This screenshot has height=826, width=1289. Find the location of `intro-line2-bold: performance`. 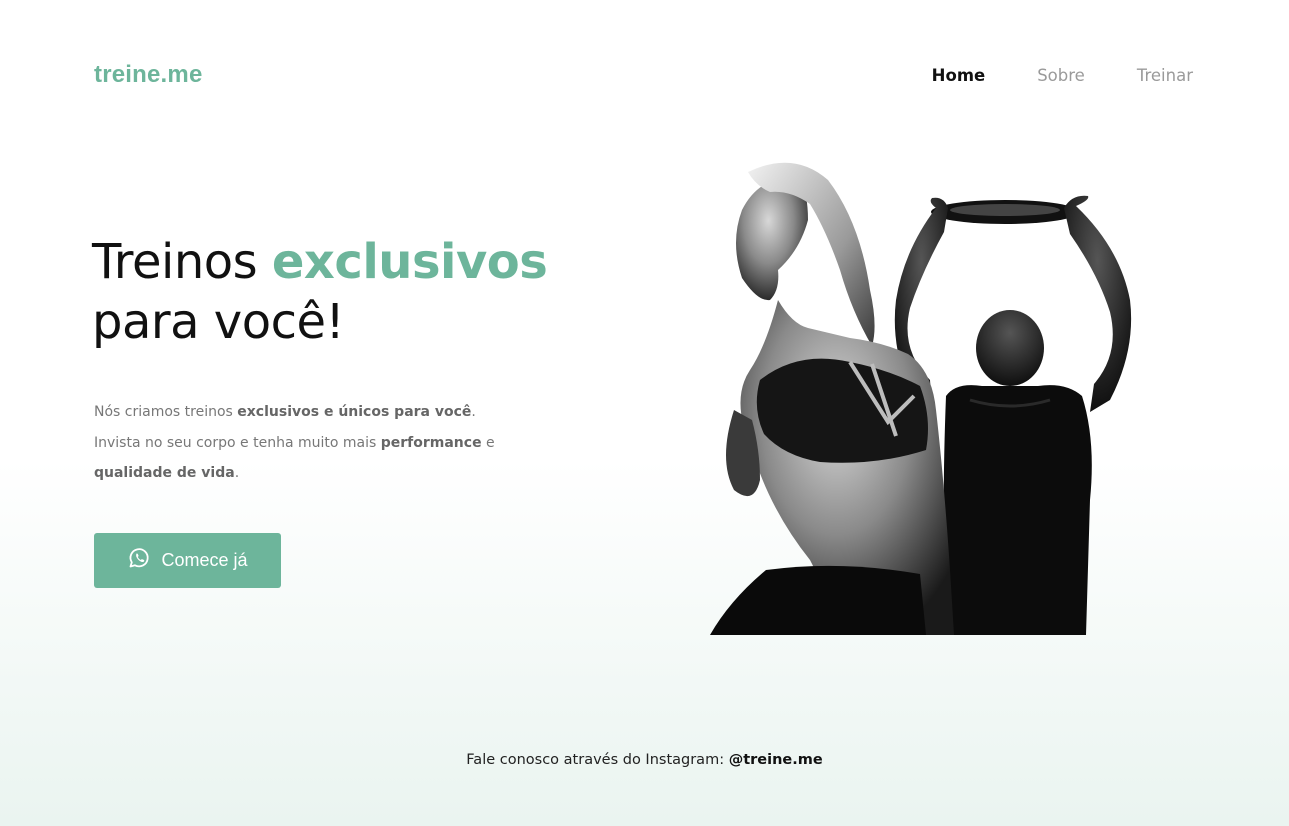

intro-line2-bold: performance is located at coordinates (431, 442).